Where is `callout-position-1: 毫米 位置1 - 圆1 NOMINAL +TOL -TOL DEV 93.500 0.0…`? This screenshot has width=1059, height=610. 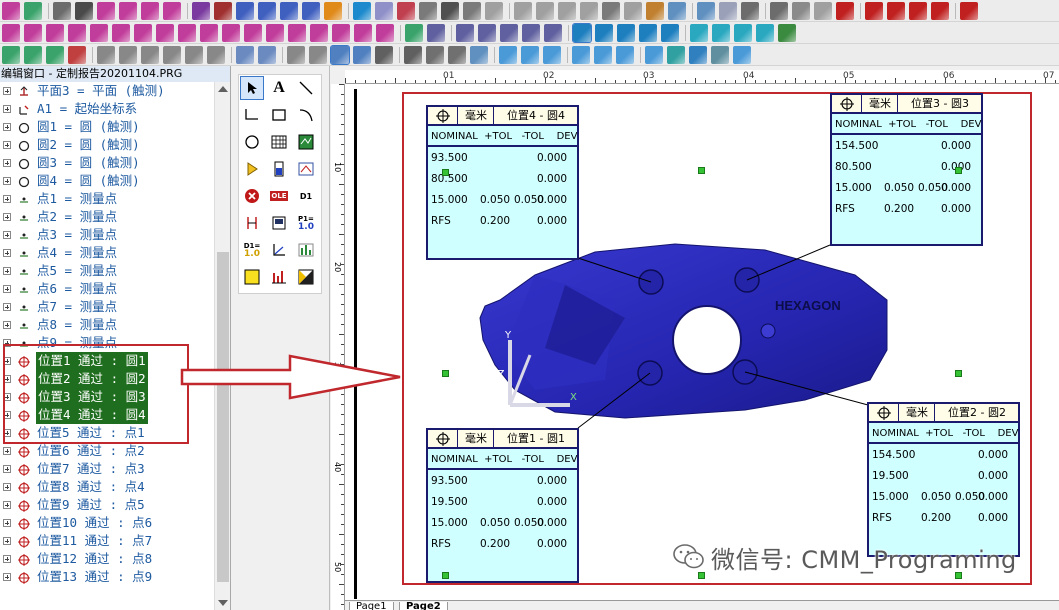
callout-position-1: 毫米 位置1 - 圆1 NOMINAL +TOL -TOL DEV 93.500 0.0… is located at coordinates (502, 505).